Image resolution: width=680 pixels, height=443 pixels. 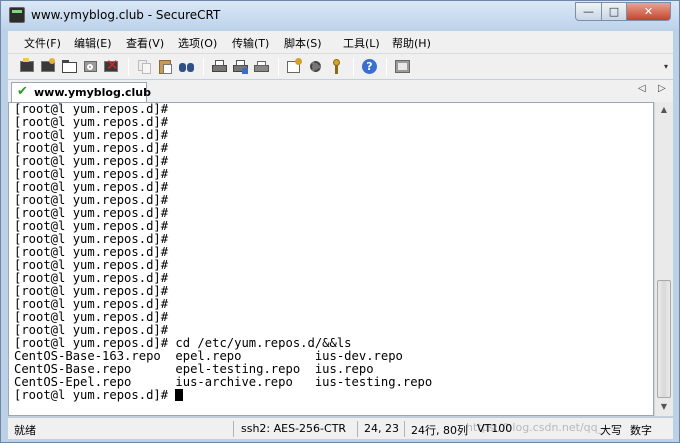 What do you see at coordinates (662, 88) in the screenshot?
I see `tab-next-icon: ▷` at bounding box center [662, 88].